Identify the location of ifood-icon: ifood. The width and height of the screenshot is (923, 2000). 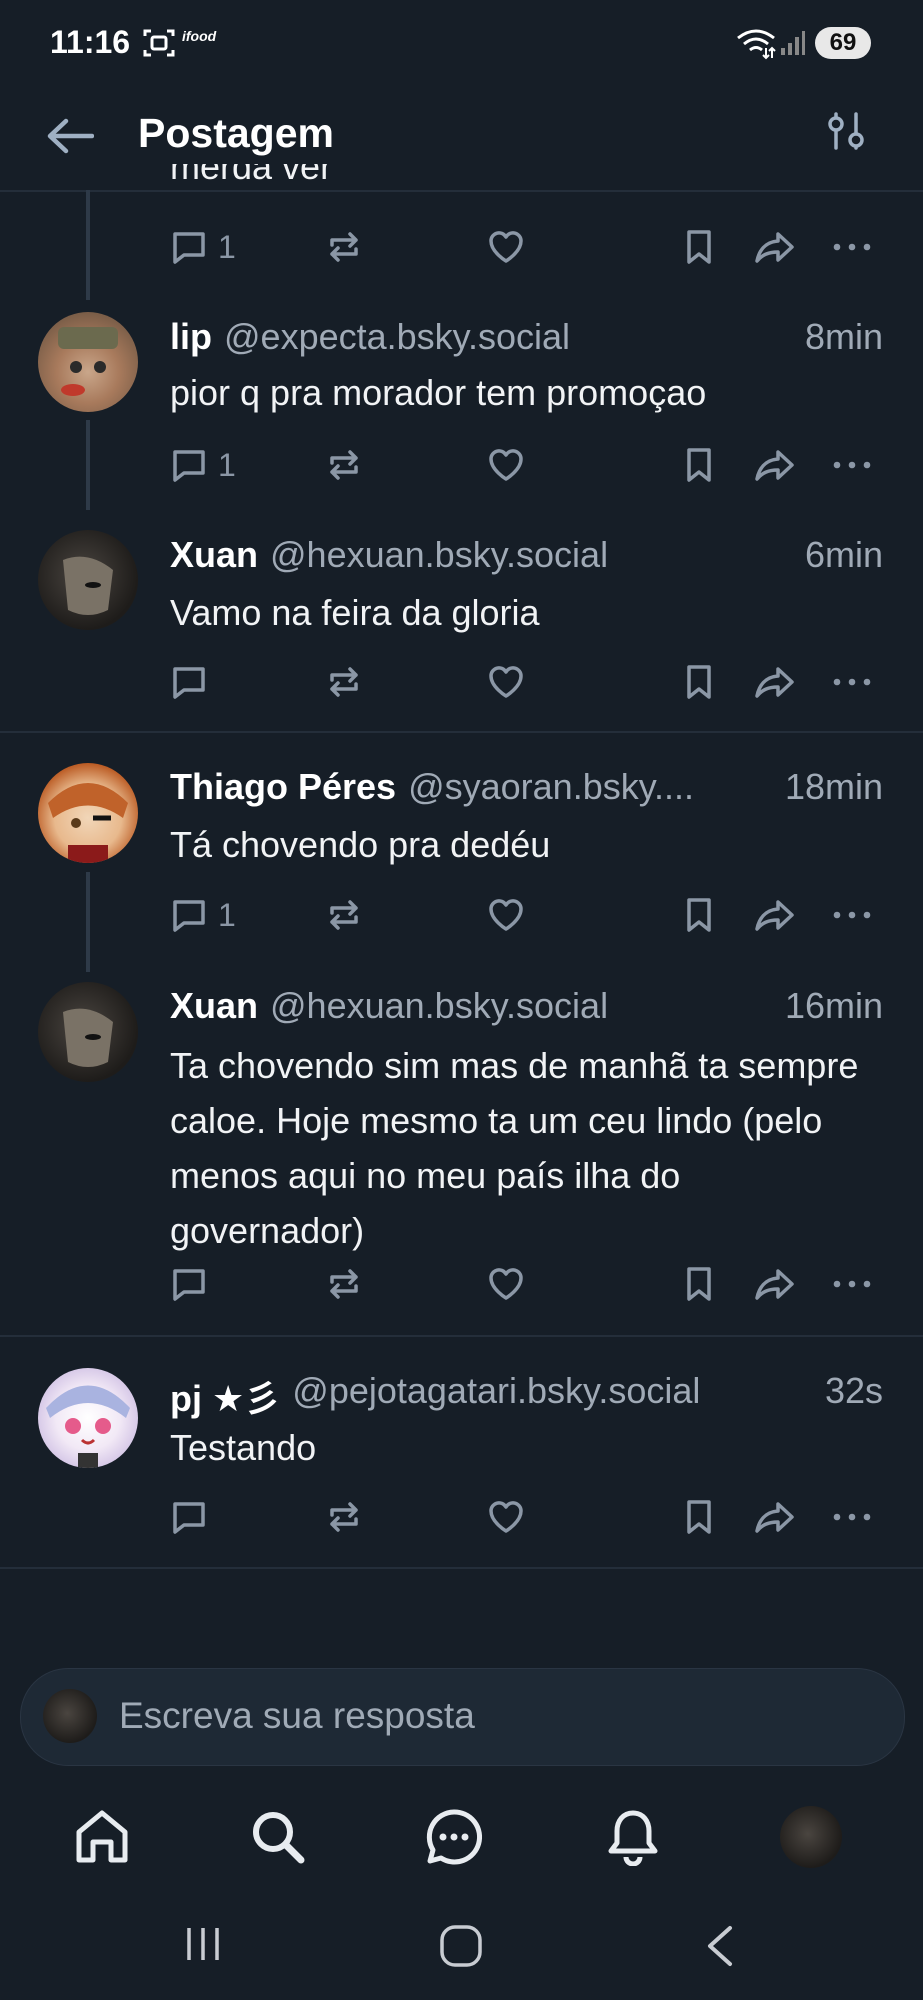
(199, 36).